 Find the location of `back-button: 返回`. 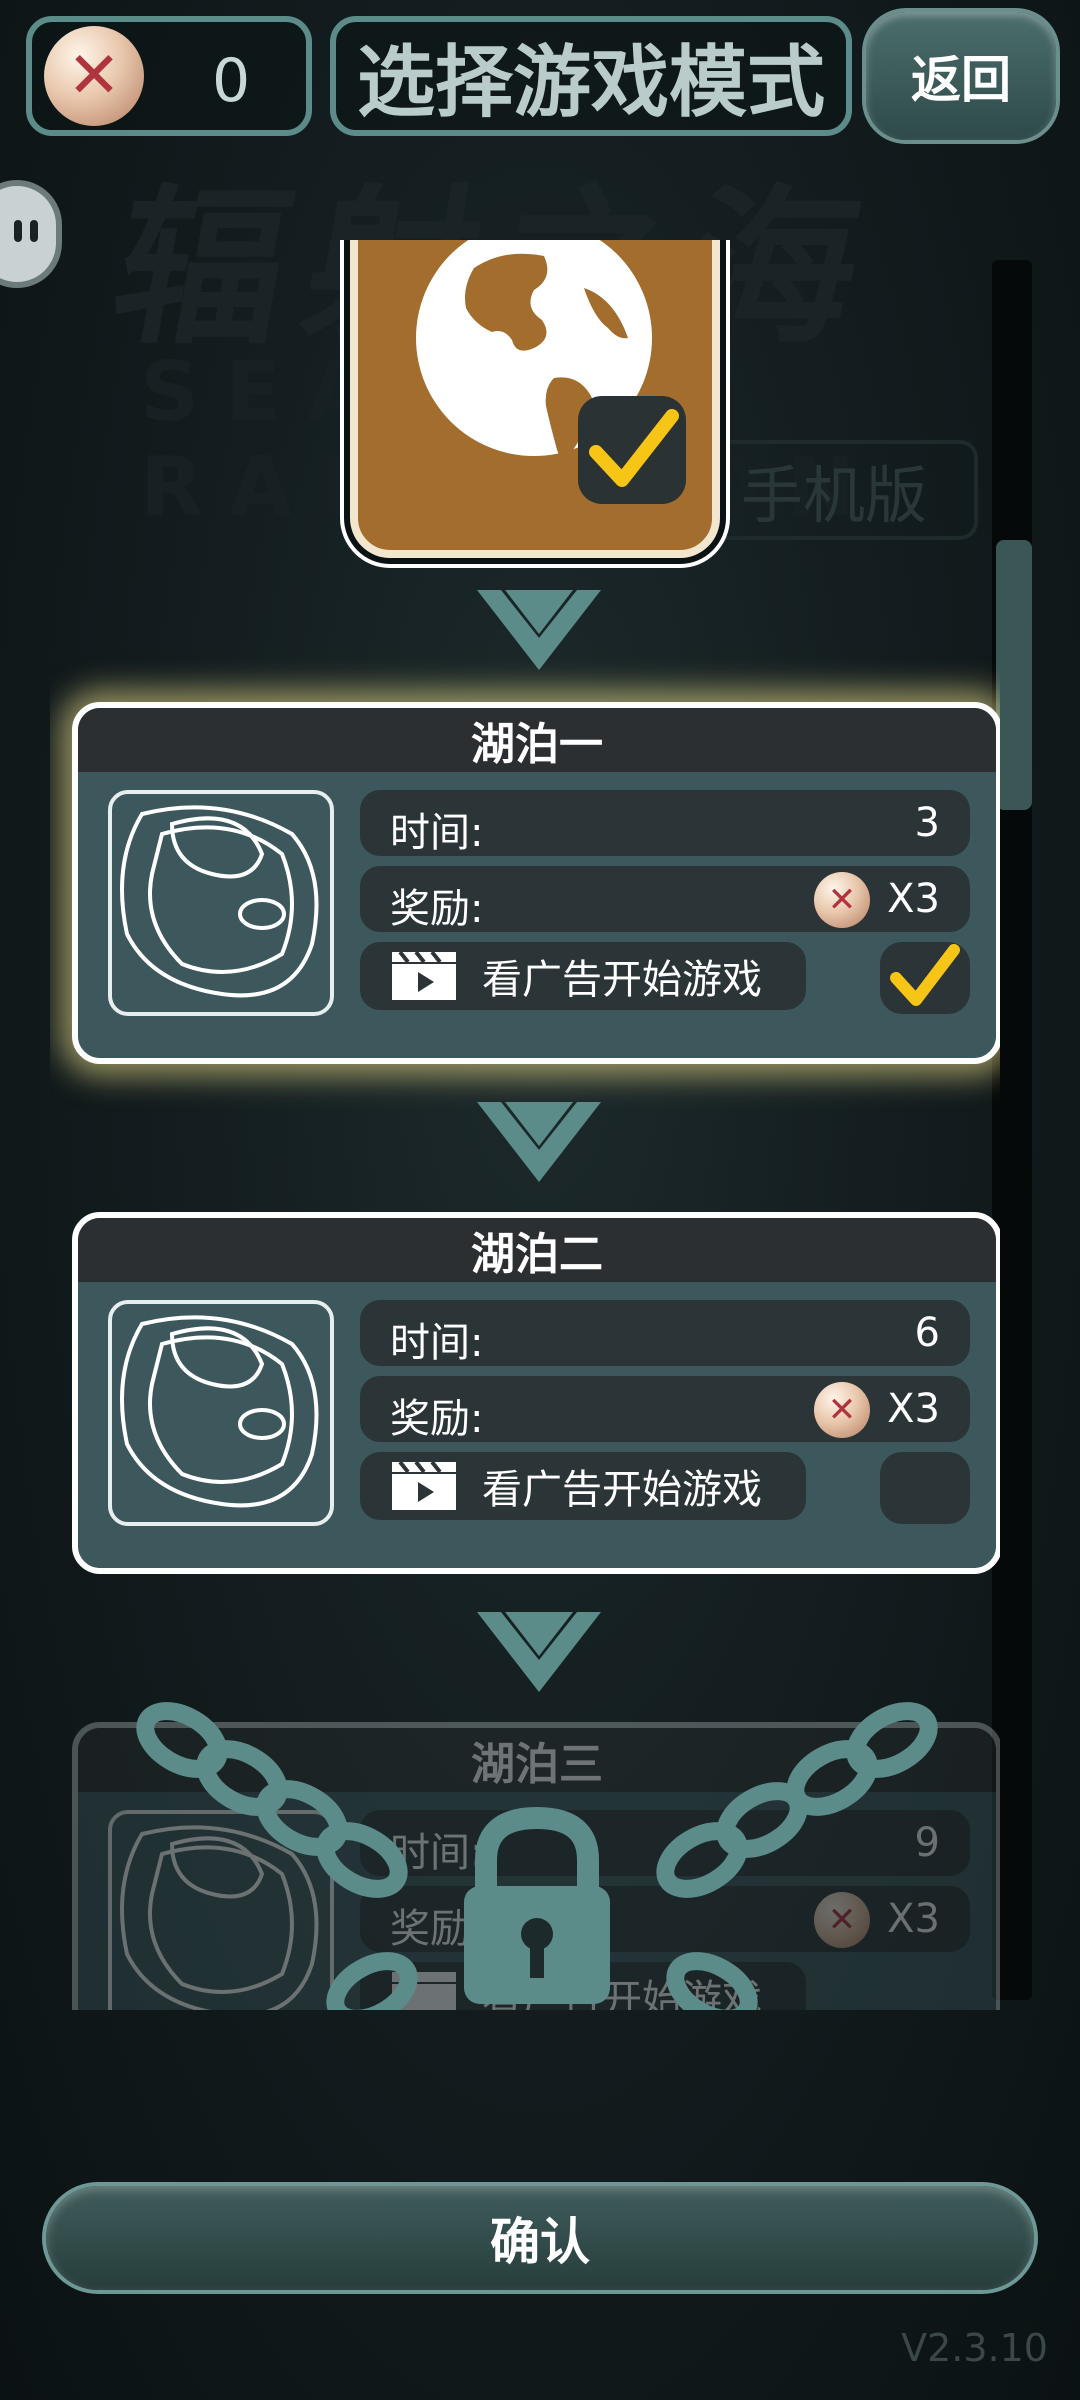

back-button: 返回 is located at coordinates (961, 76).